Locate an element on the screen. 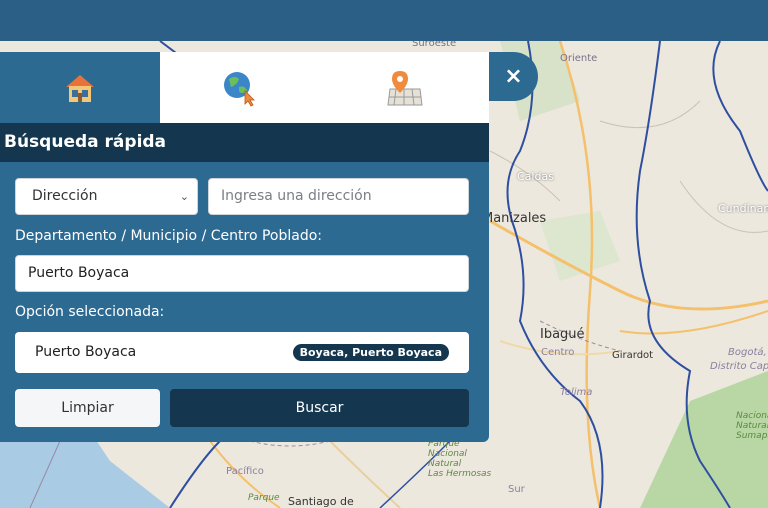 Image resolution: width=768 pixels, height=508 pixels. house-icon is located at coordinates (80, 88).